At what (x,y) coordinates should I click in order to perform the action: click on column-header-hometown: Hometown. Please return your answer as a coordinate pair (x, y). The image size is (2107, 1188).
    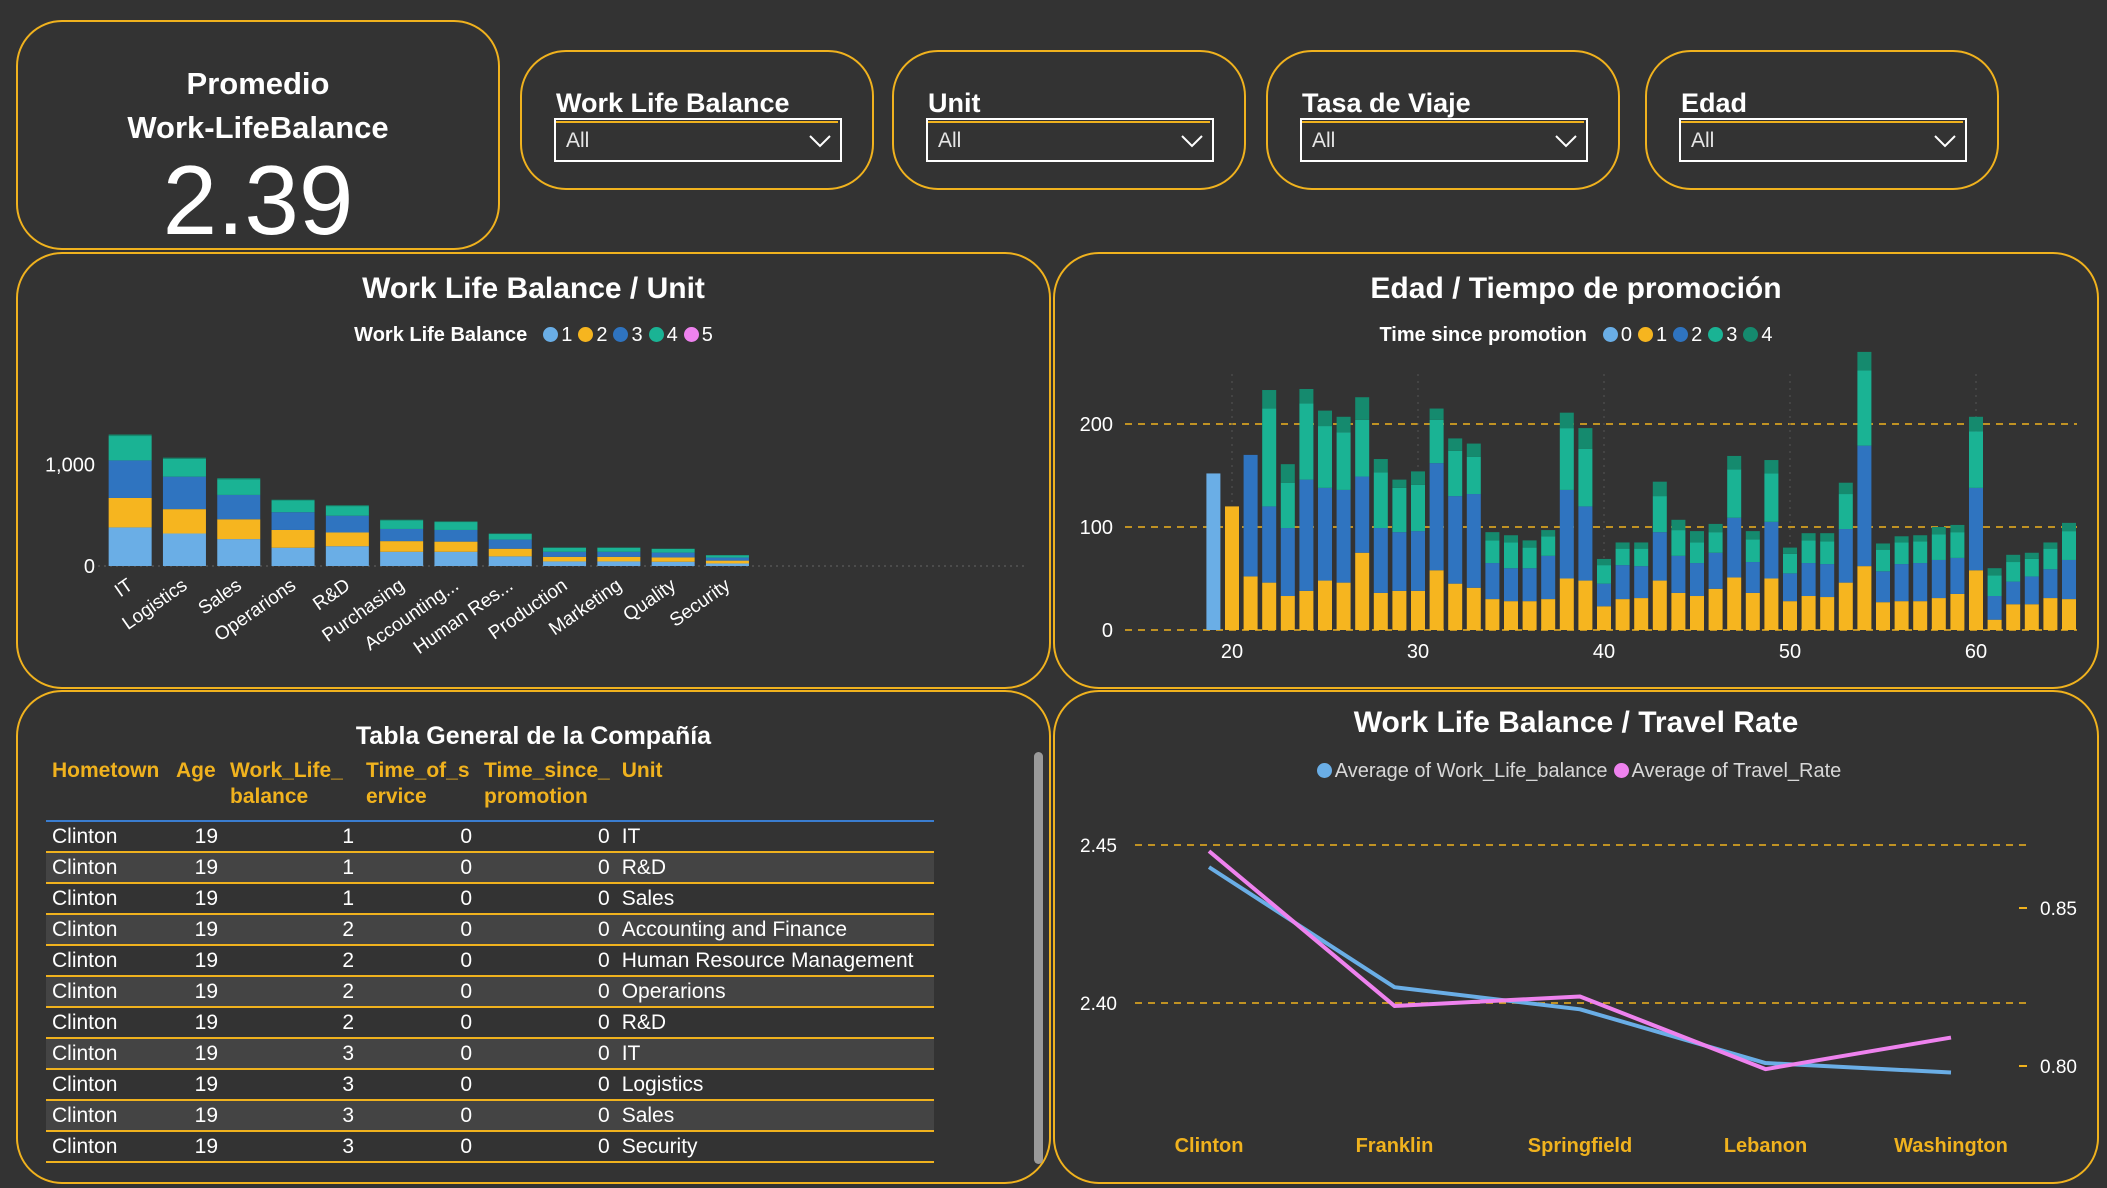
    Looking at the image, I should click on (108, 786).